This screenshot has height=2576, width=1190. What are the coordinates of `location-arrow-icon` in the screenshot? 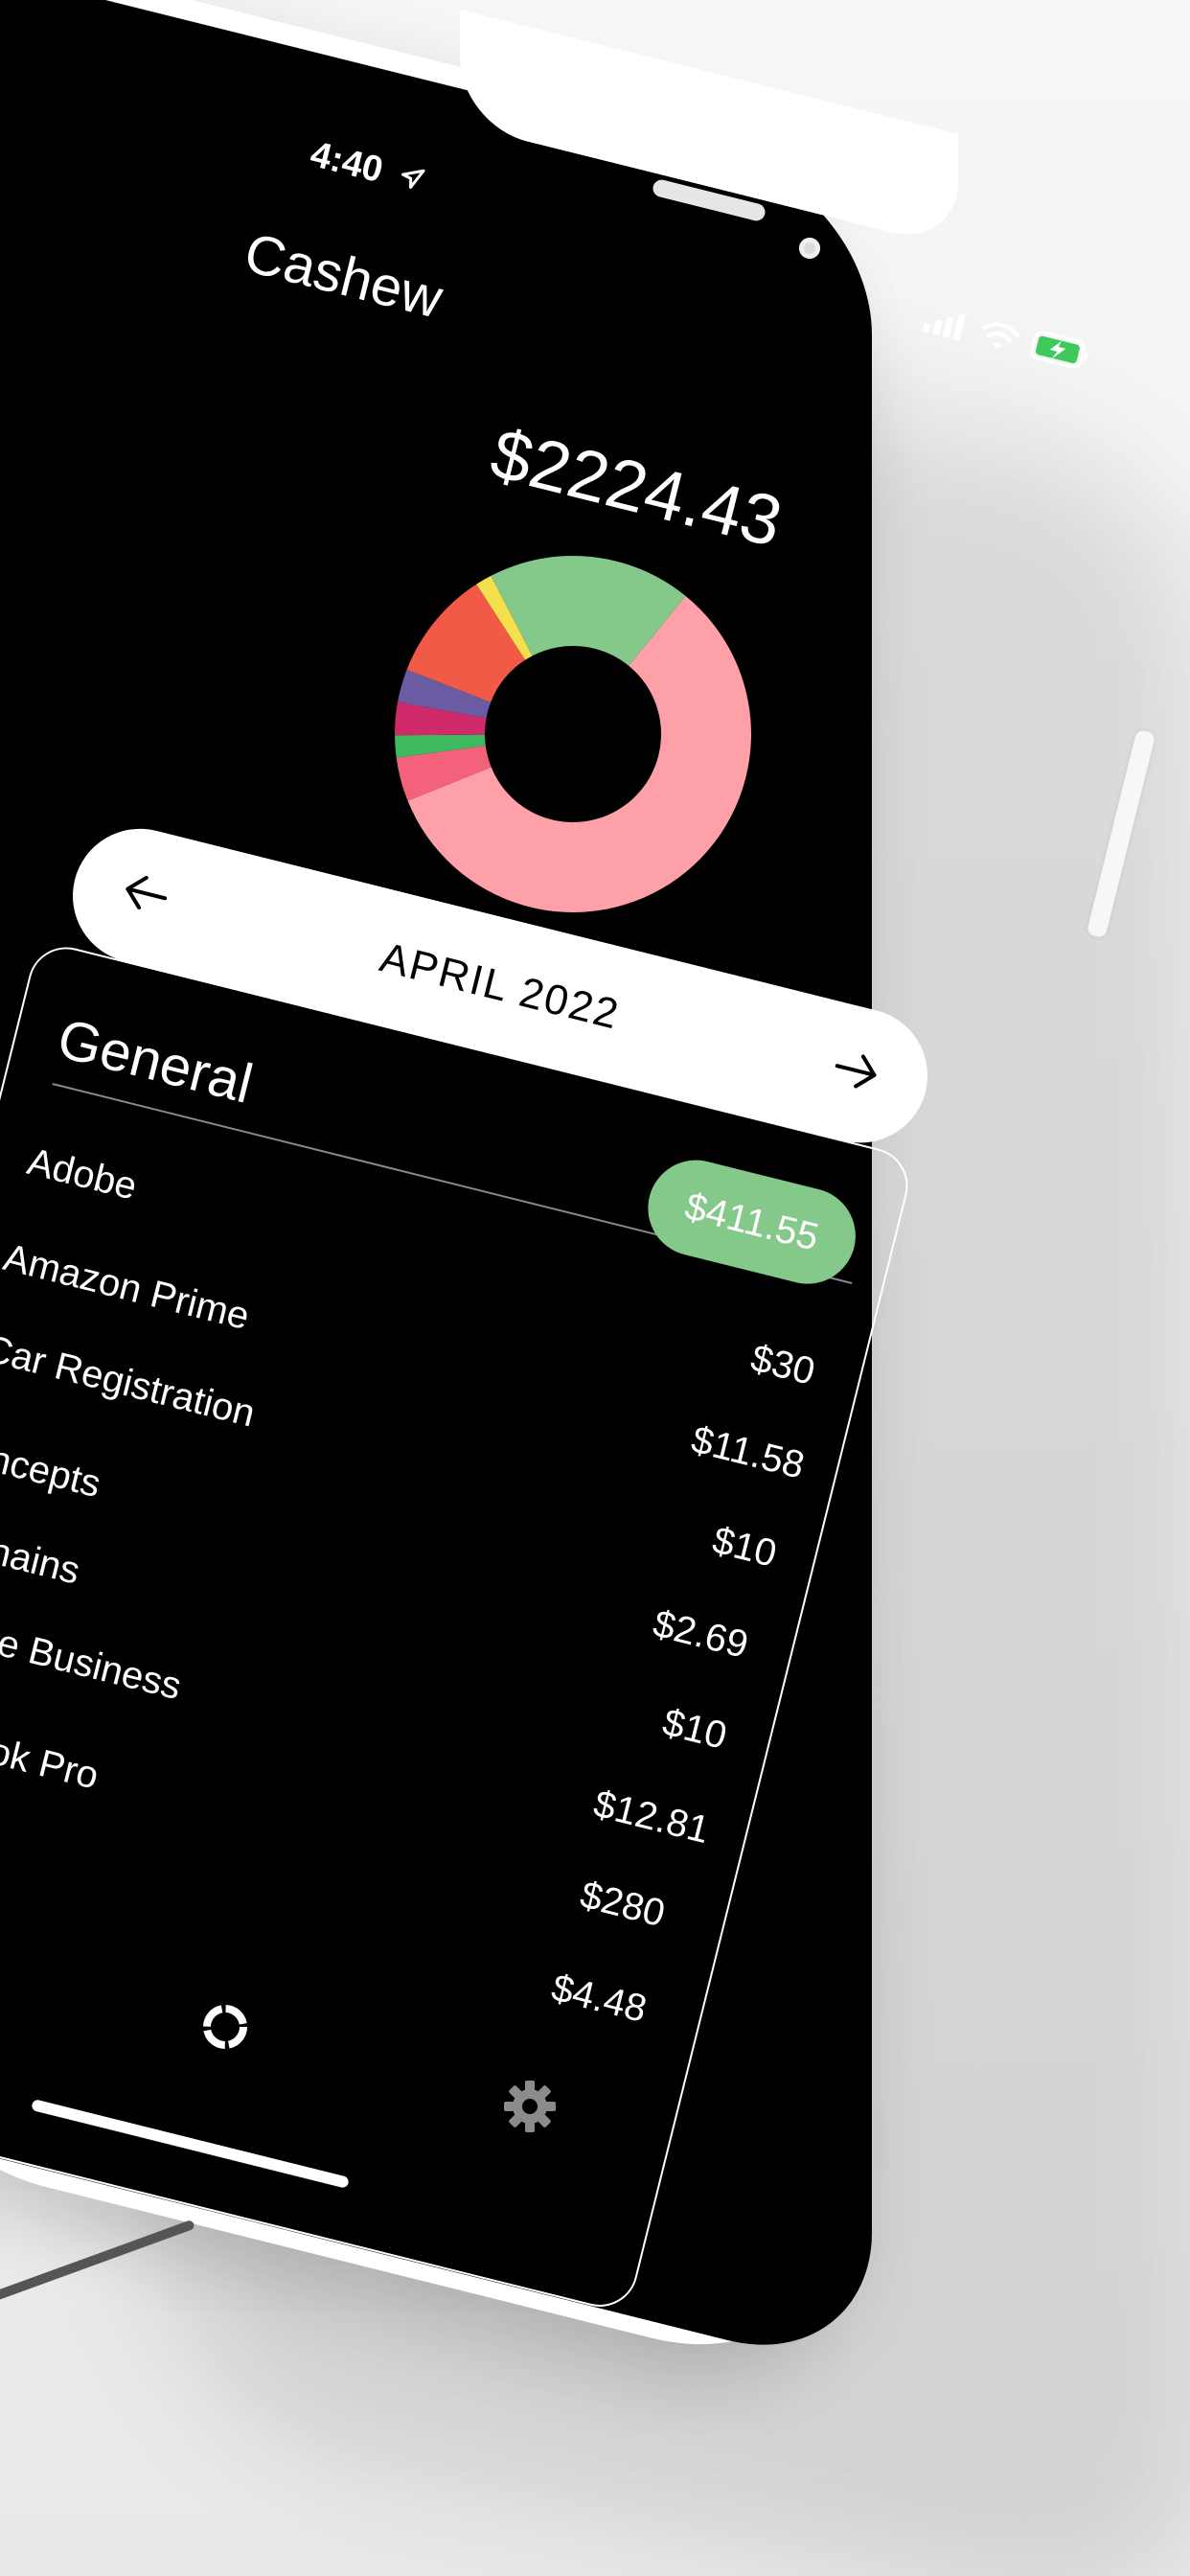 It's located at (411, 179).